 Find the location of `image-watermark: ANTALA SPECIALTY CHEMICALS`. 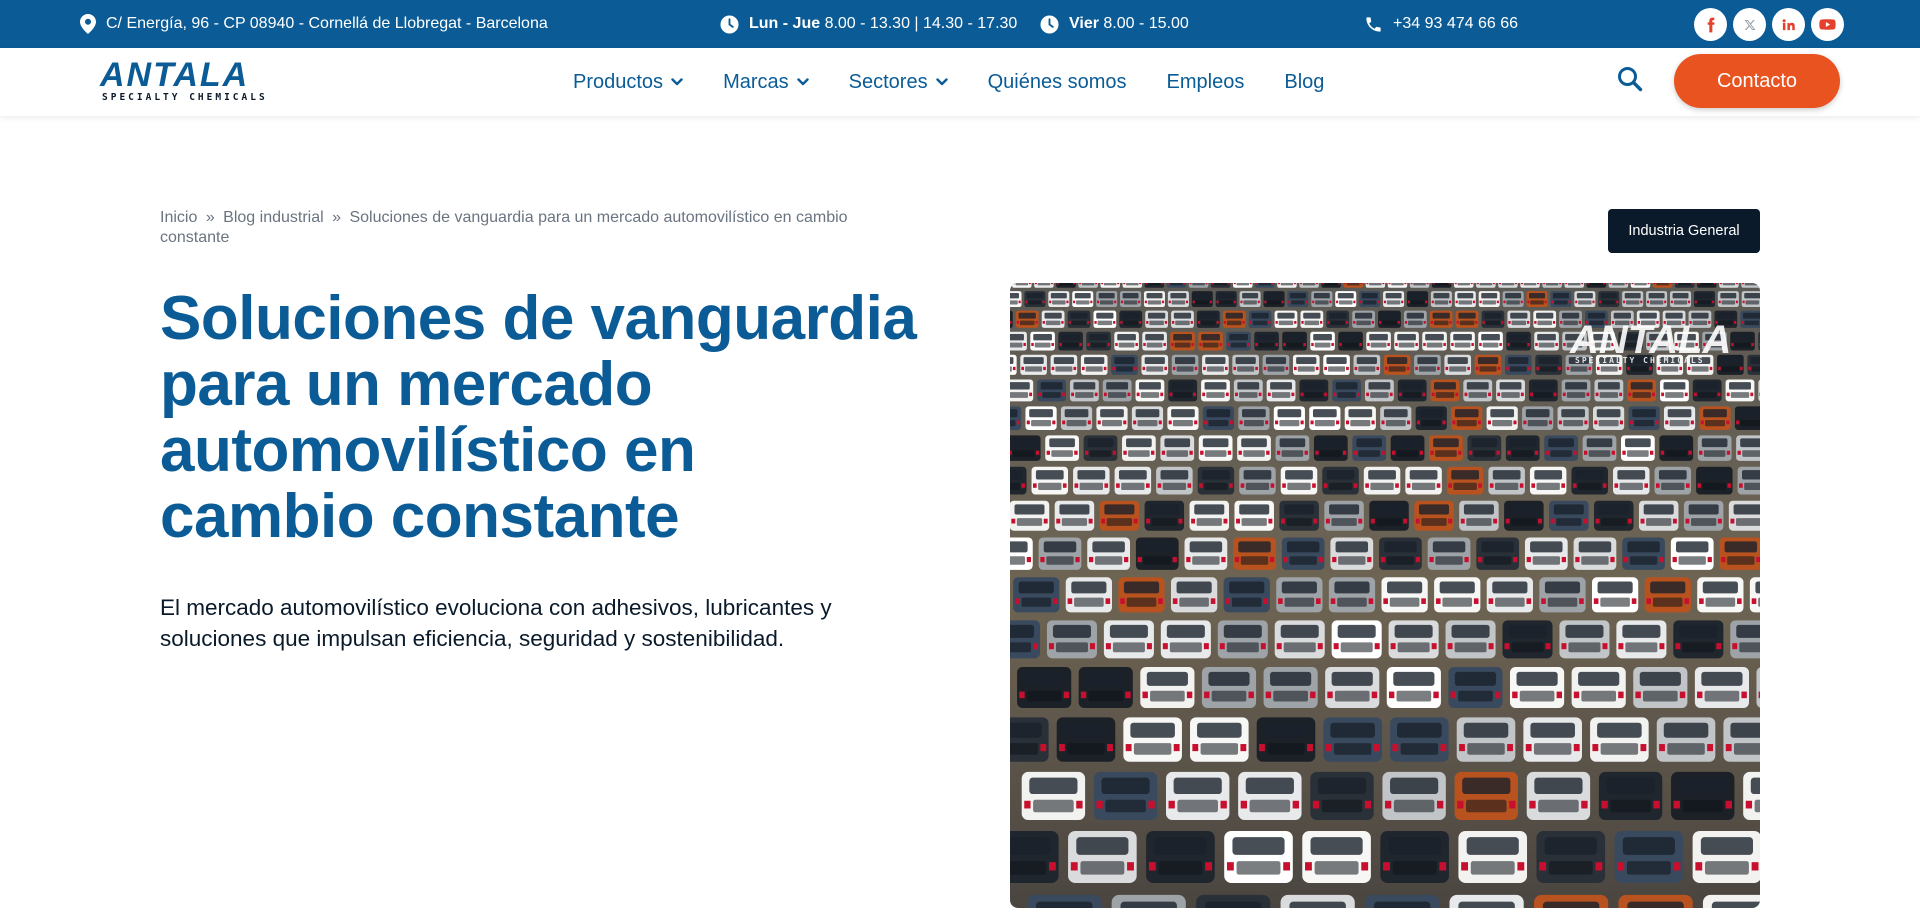

image-watermark: ANTALA SPECIALTY CHEMICALS is located at coordinates (1650, 341).